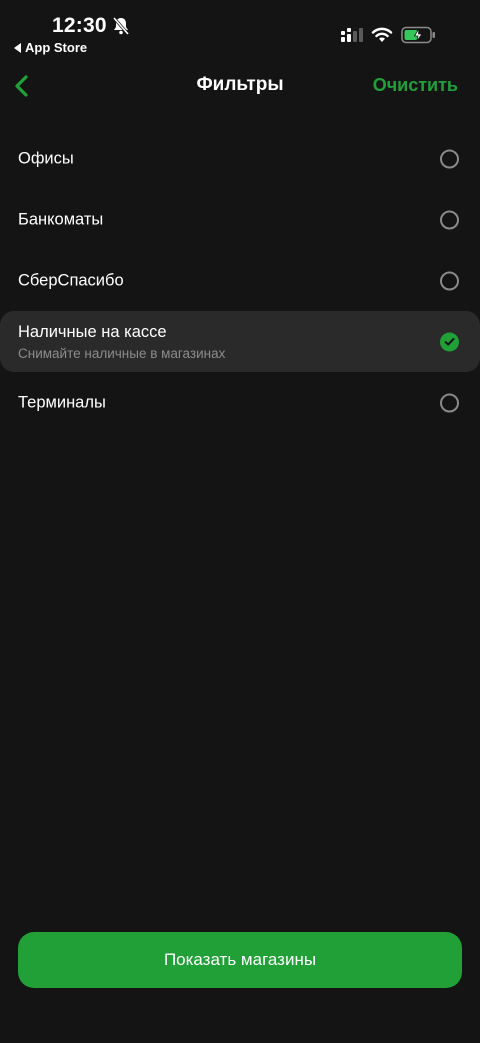 This screenshot has height=1043, width=480. I want to click on back-app-label: App Store, so click(56, 47).